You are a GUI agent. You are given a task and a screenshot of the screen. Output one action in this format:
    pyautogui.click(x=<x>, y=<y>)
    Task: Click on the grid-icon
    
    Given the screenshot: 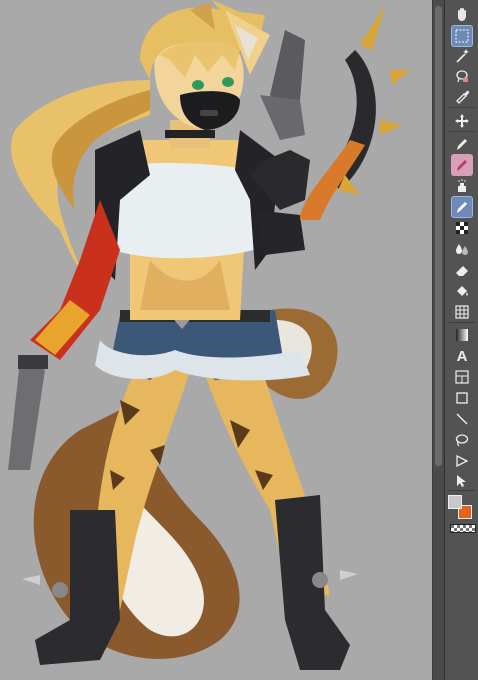 What is the action you would take?
    pyautogui.click(x=462, y=312)
    